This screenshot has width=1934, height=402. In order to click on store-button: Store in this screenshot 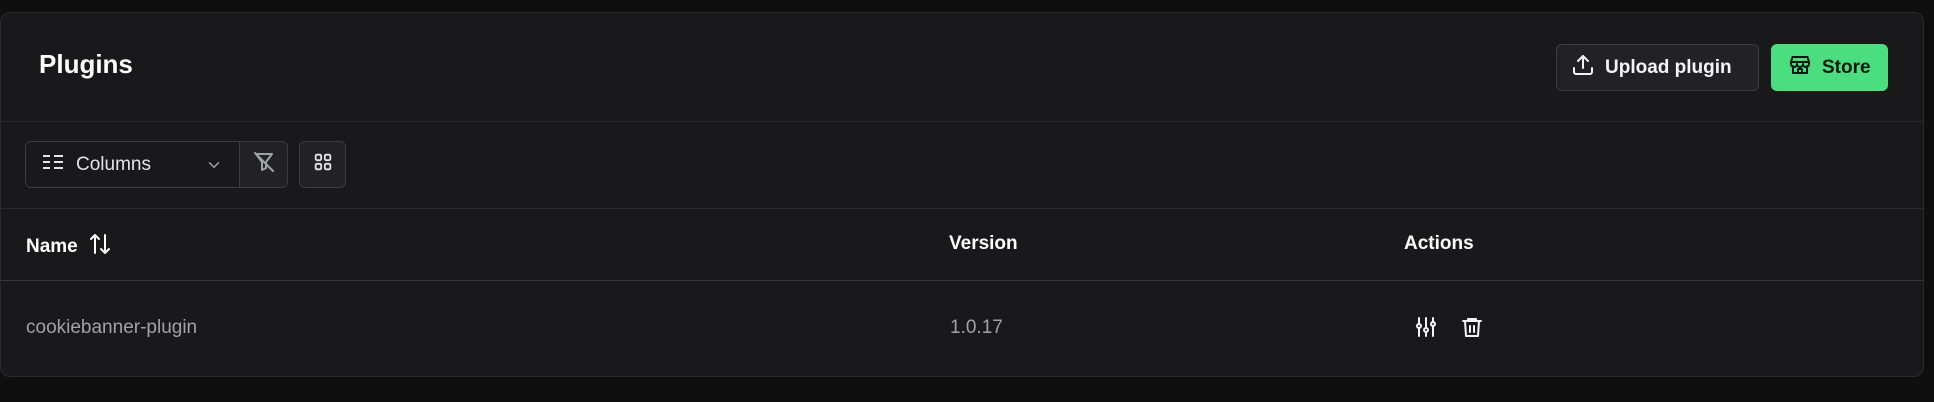, I will do `click(1829, 67)`.